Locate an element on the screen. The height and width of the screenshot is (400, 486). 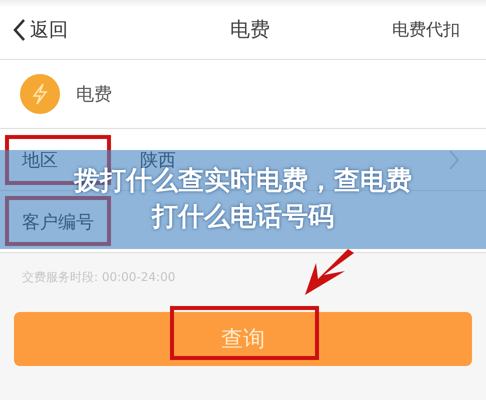
service-name: 电费 is located at coordinates (94, 94).